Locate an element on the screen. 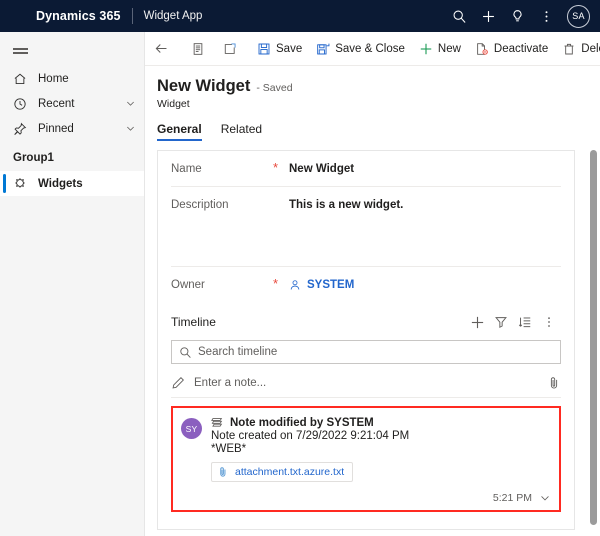 The height and width of the screenshot is (536, 600). hamburger-menu-icon is located at coordinates (72, 49).